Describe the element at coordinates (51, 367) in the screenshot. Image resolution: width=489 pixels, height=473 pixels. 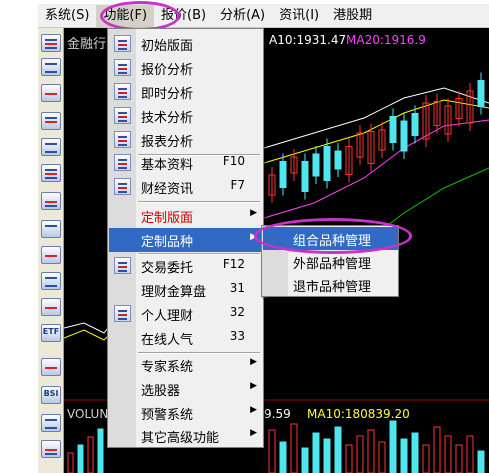
I see `toolbar-wave-icon` at that location.